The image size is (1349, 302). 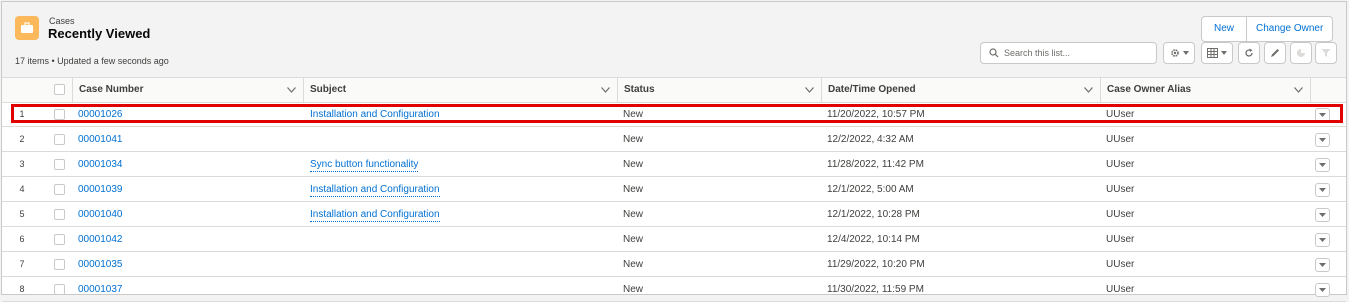 I want to click on column-header-actions, so click(x=1329, y=90).